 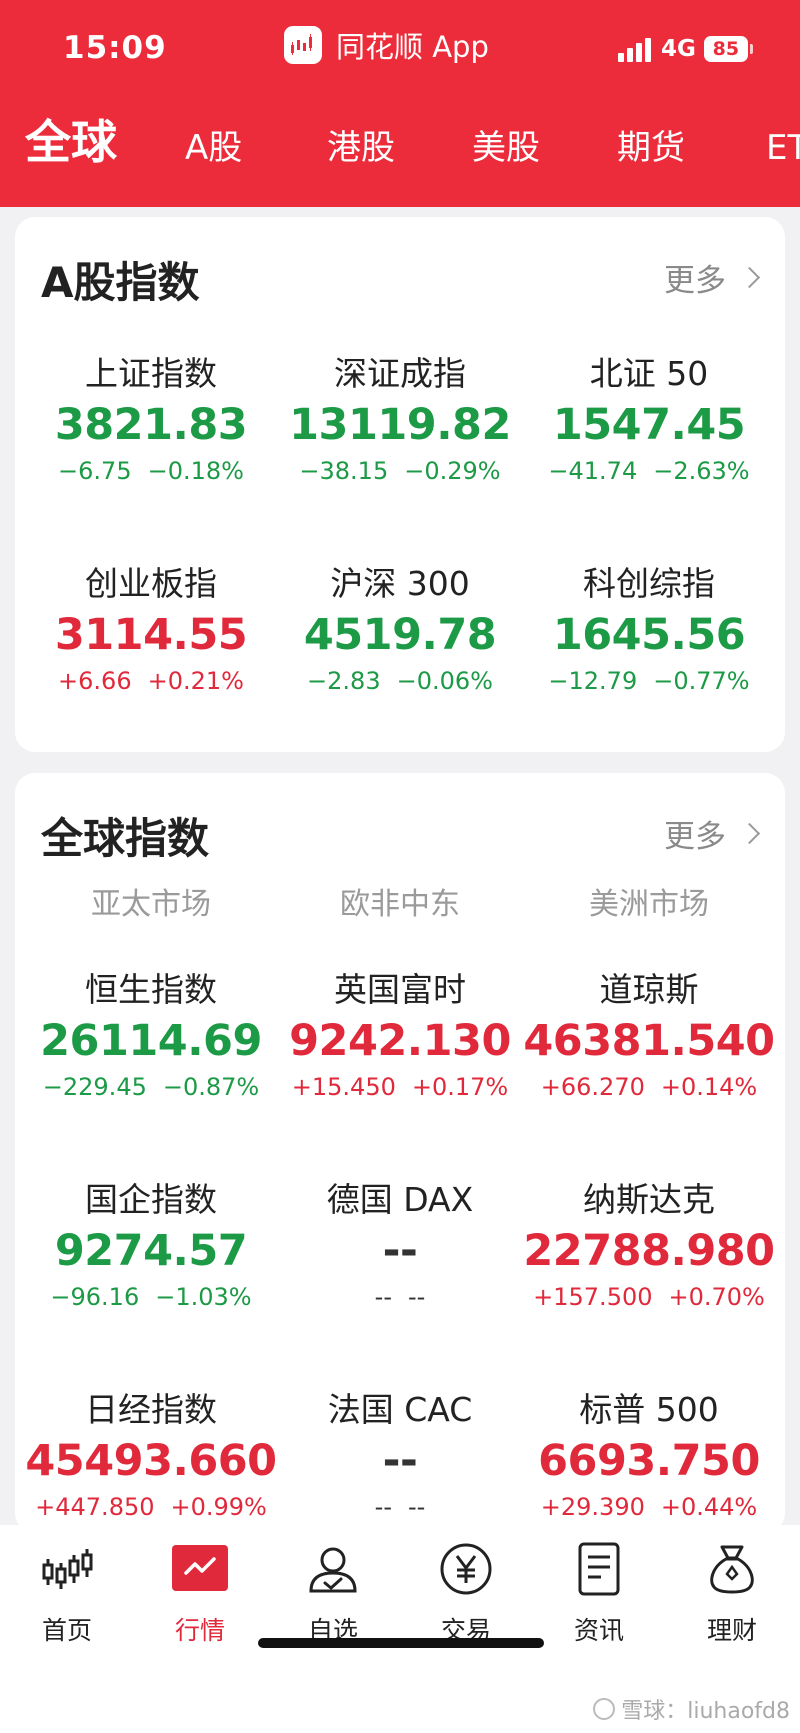 I want to click on index-cell: 北证 50 1547.45 −41.74 −2.63%, so click(x=649, y=420).